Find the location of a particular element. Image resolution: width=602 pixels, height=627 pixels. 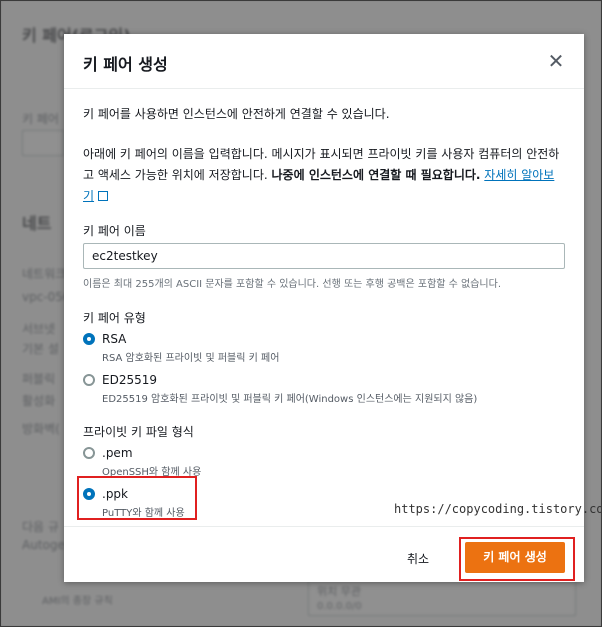

intro-text: 키 페어를 사용하면 인스턴스에 안전하게 연결할 수 있습니다. is located at coordinates (236, 114).